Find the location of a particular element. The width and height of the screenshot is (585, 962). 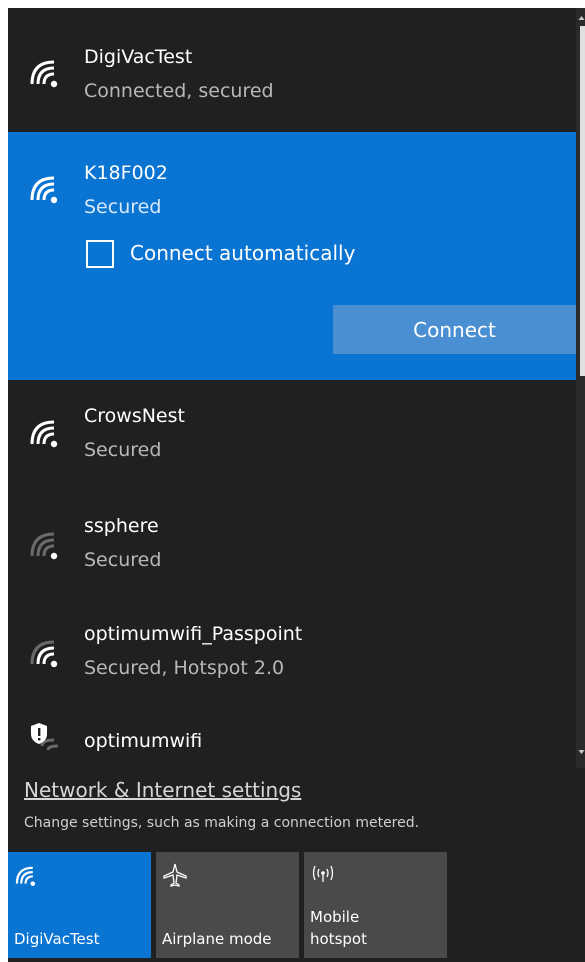

wifi-icon is located at coordinates (25, 876).